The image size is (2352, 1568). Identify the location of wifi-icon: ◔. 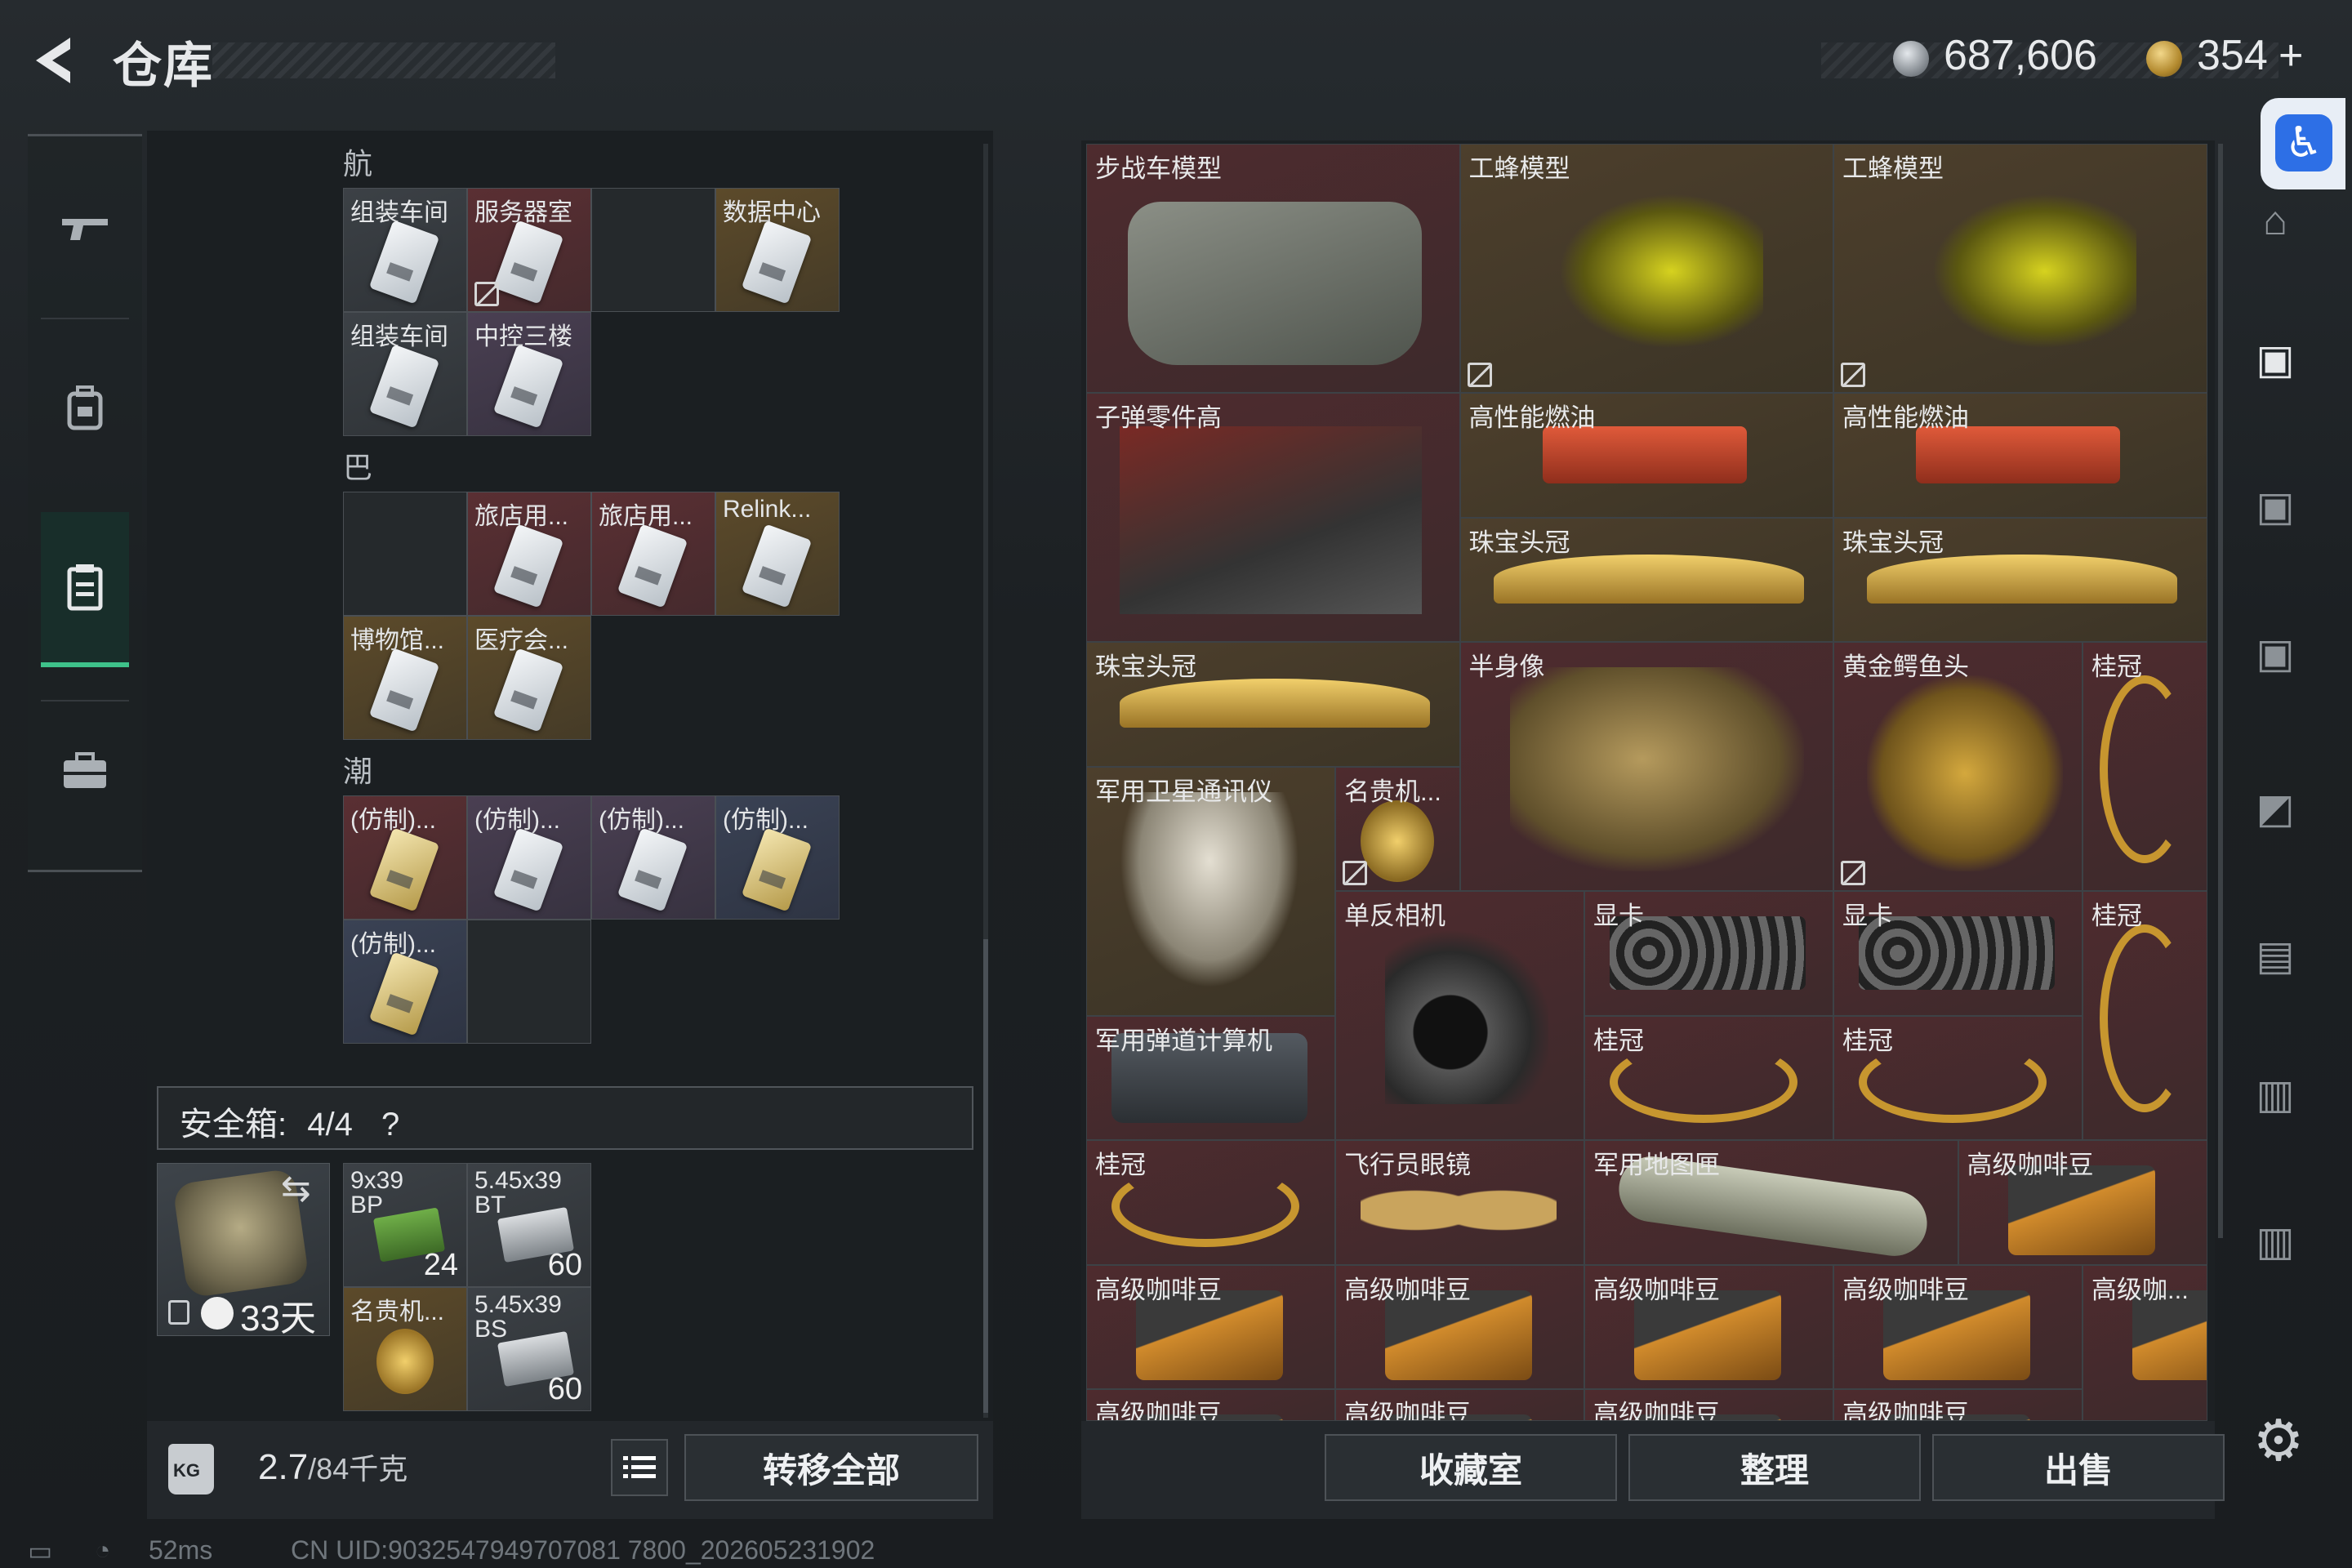
(103, 1550).